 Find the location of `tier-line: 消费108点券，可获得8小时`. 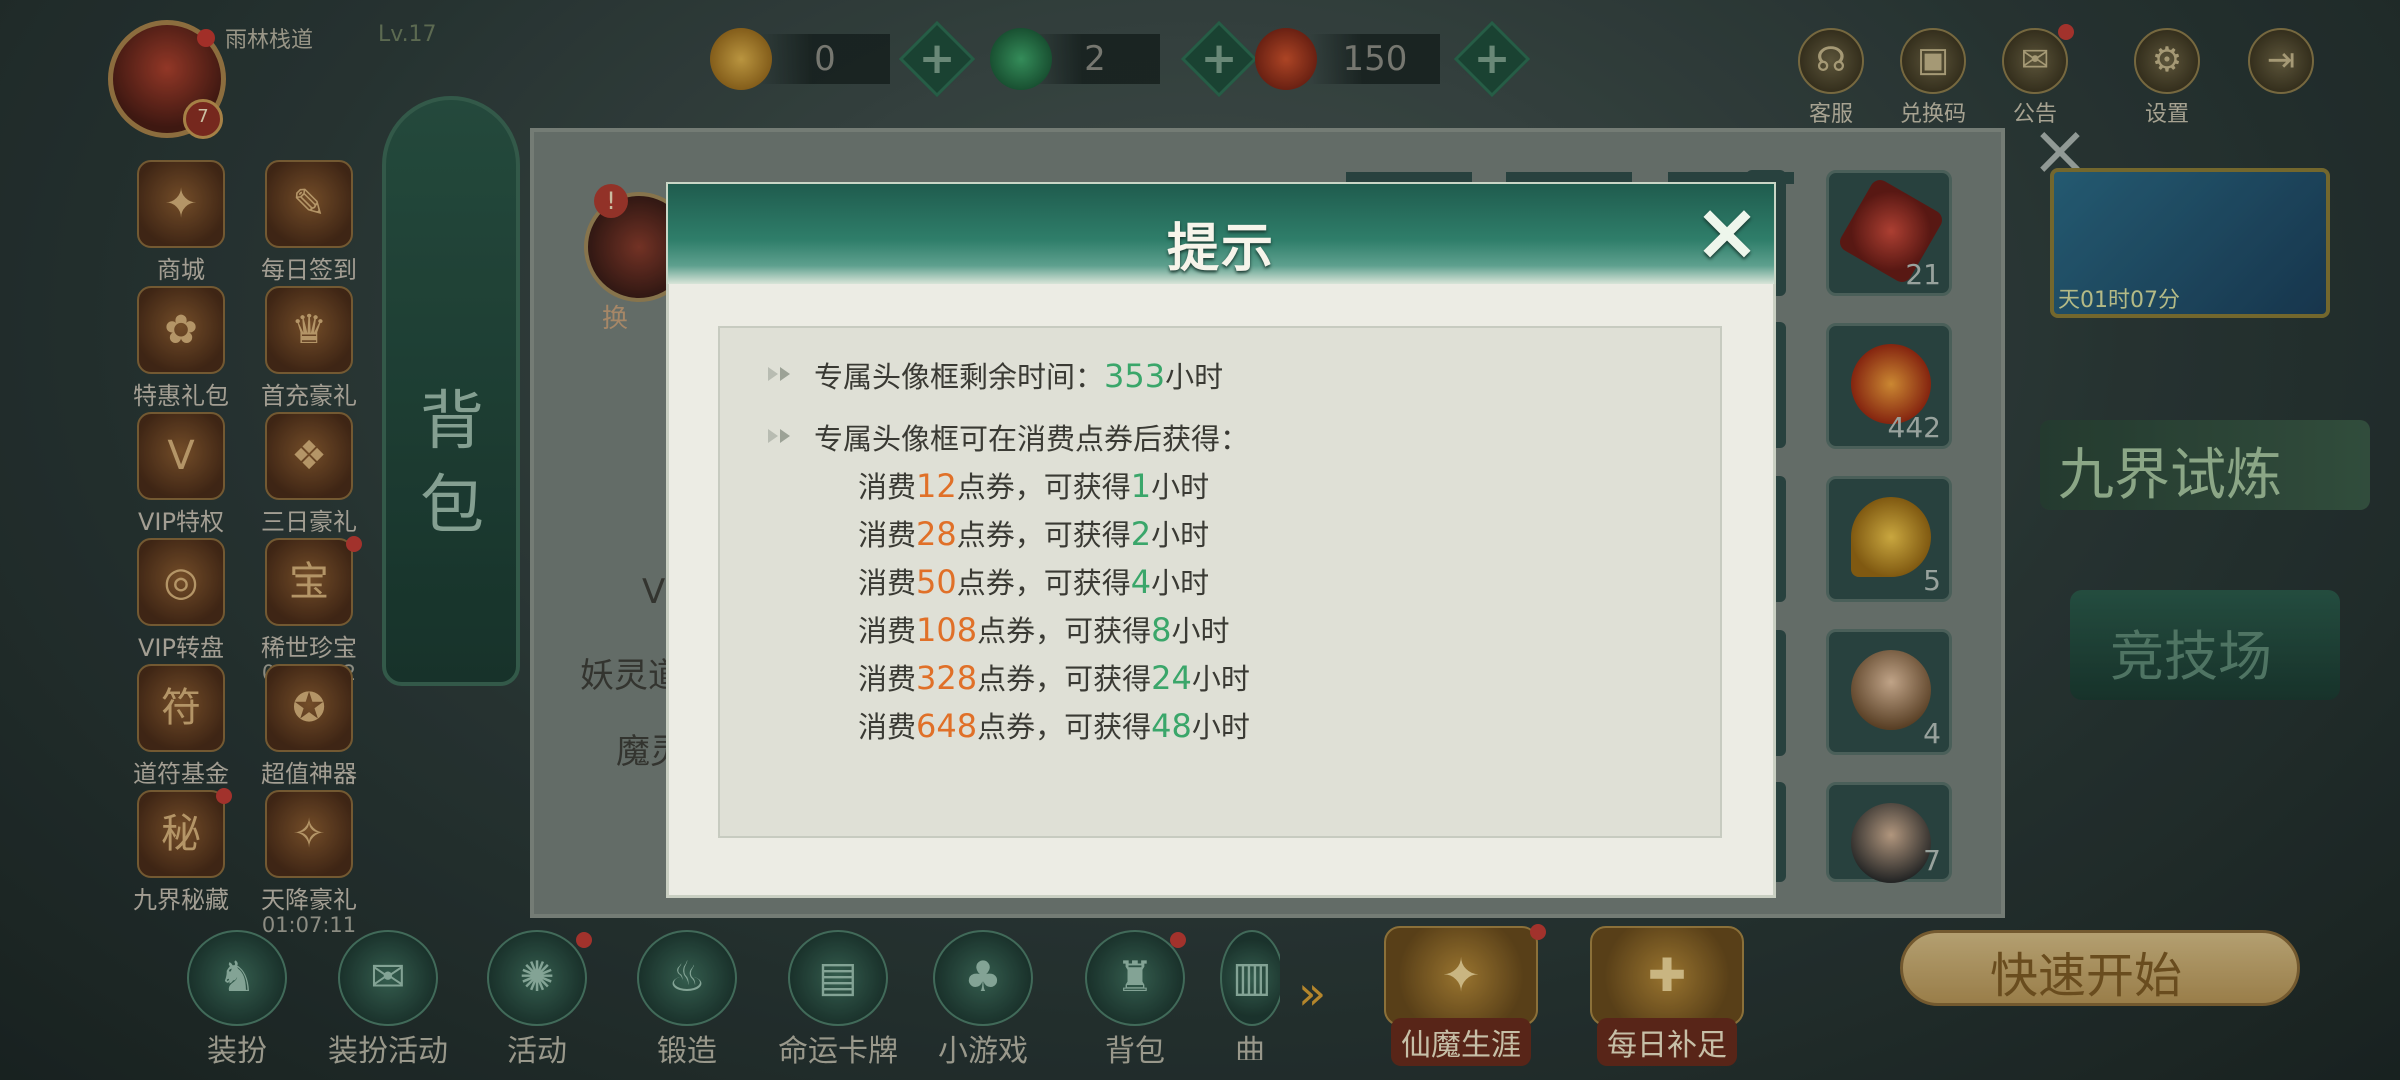

tier-line: 消费108点券，可获得8小时 is located at coordinates (1043, 629).